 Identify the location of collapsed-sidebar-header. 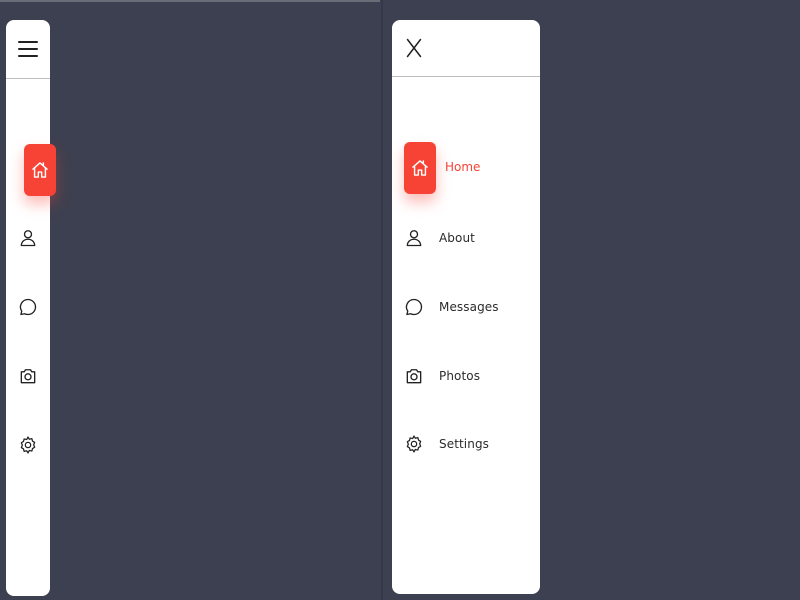
(28, 49).